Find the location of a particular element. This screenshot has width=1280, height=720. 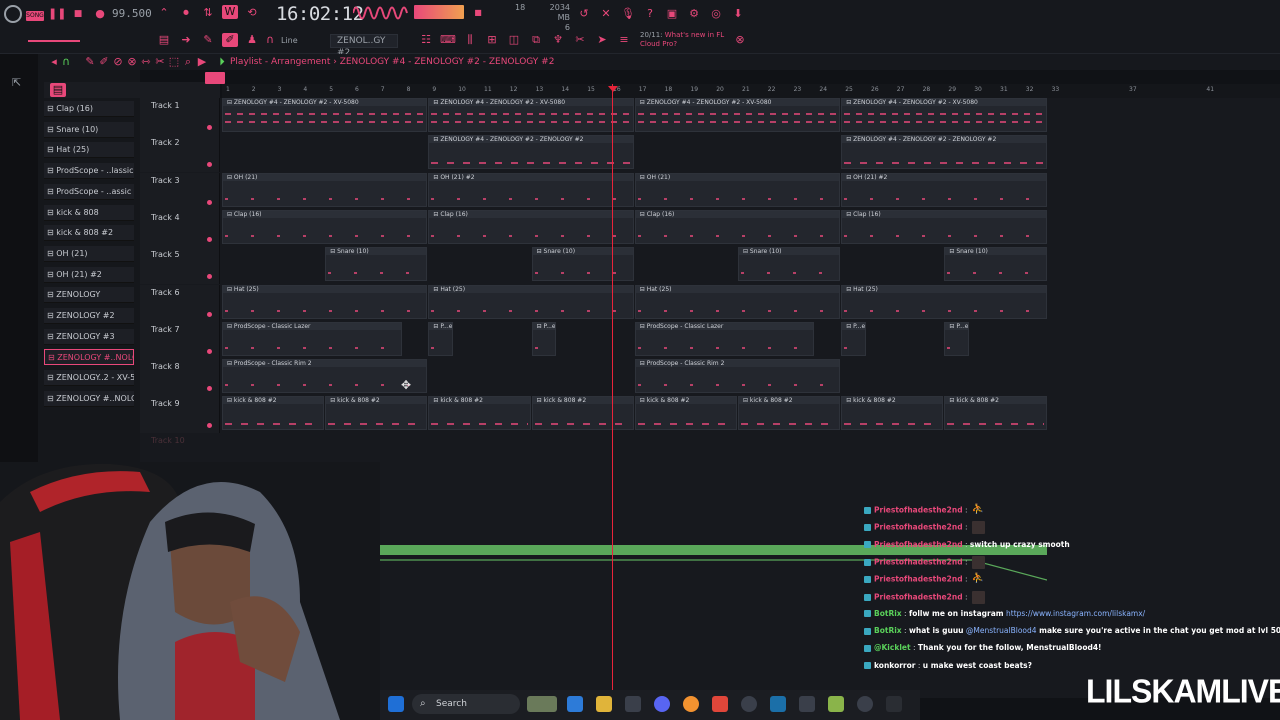

chat-icon: ◎ is located at coordinates (716, 14).